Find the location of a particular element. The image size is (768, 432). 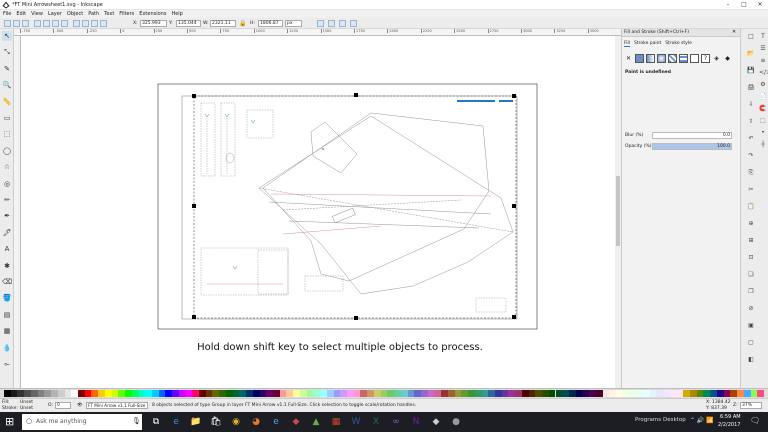

measure-tool-icon: 📏 is located at coordinates (7, 102).